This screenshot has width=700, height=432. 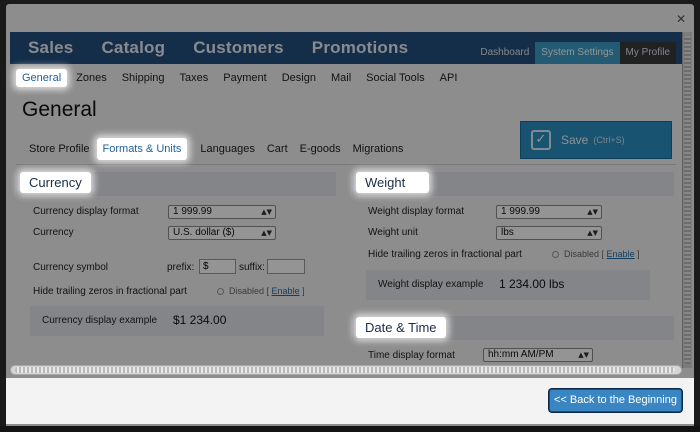 What do you see at coordinates (204, 232) in the screenshot?
I see `currency-value: U.S. dollar ($)` at bounding box center [204, 232].